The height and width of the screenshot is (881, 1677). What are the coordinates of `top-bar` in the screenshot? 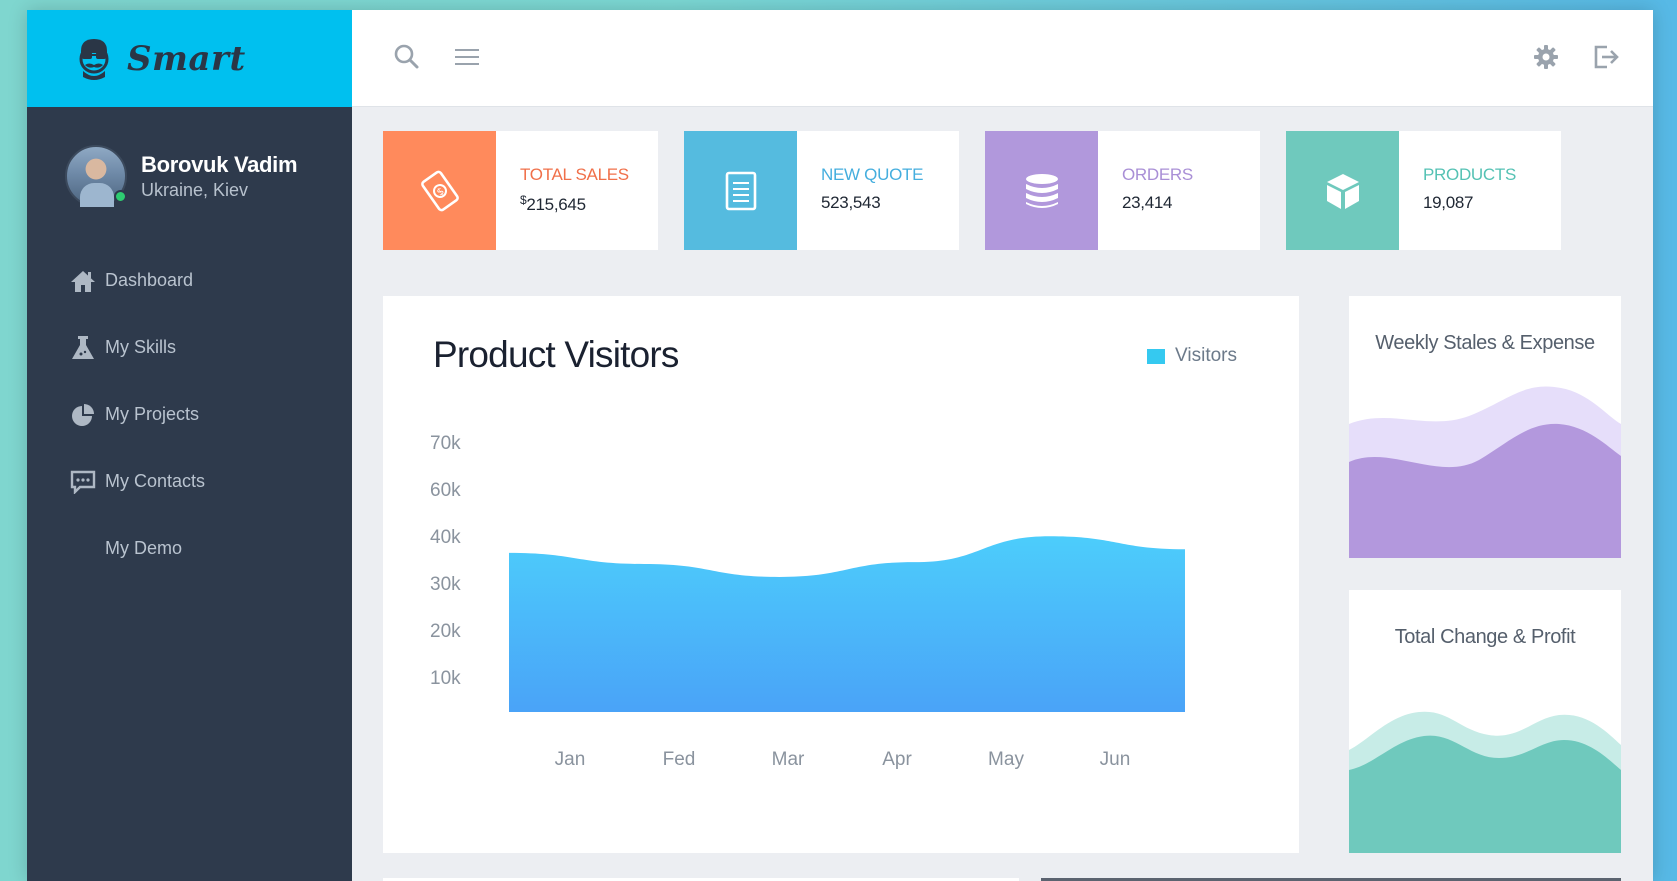 It's located at (1002, 58).